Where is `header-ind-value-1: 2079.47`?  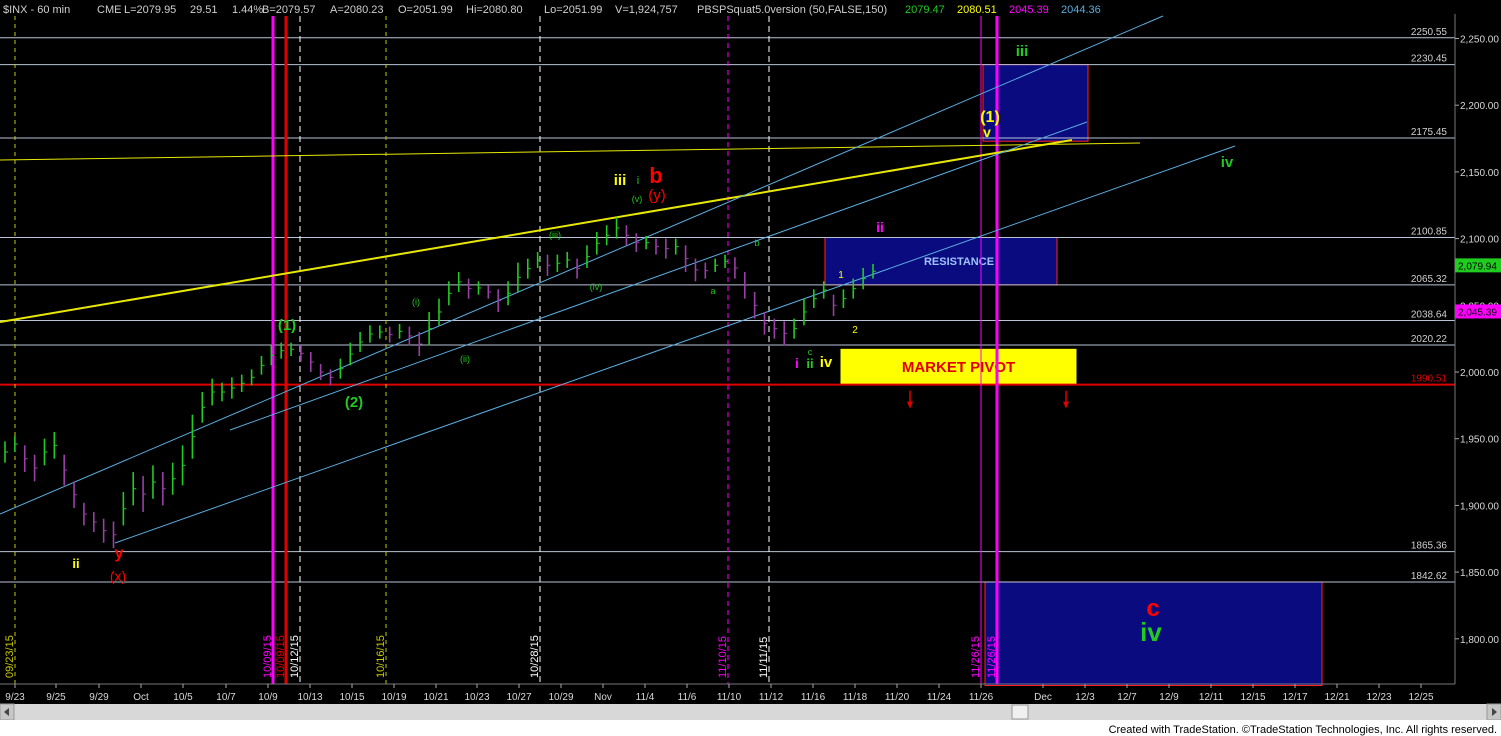
header-ind-value-1: 2079.47 is located at coordinates (925, 10).